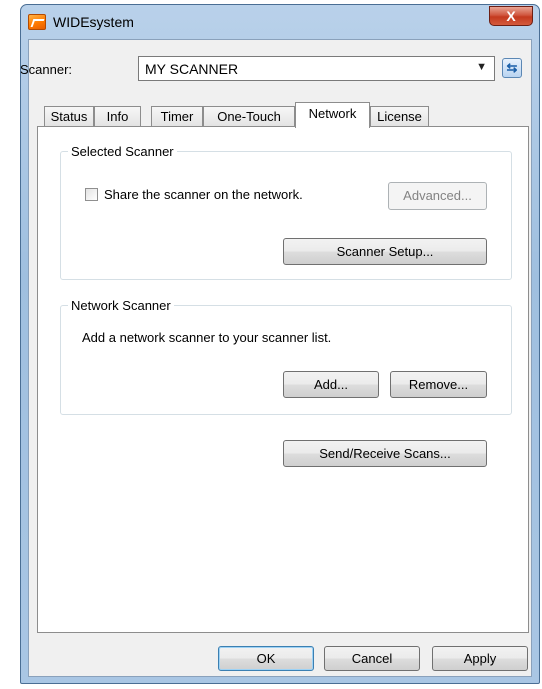 Image resolution: width=542 pixels, height=689 pixels. I want to click on tab-timer: Timer, so click(177, 116).